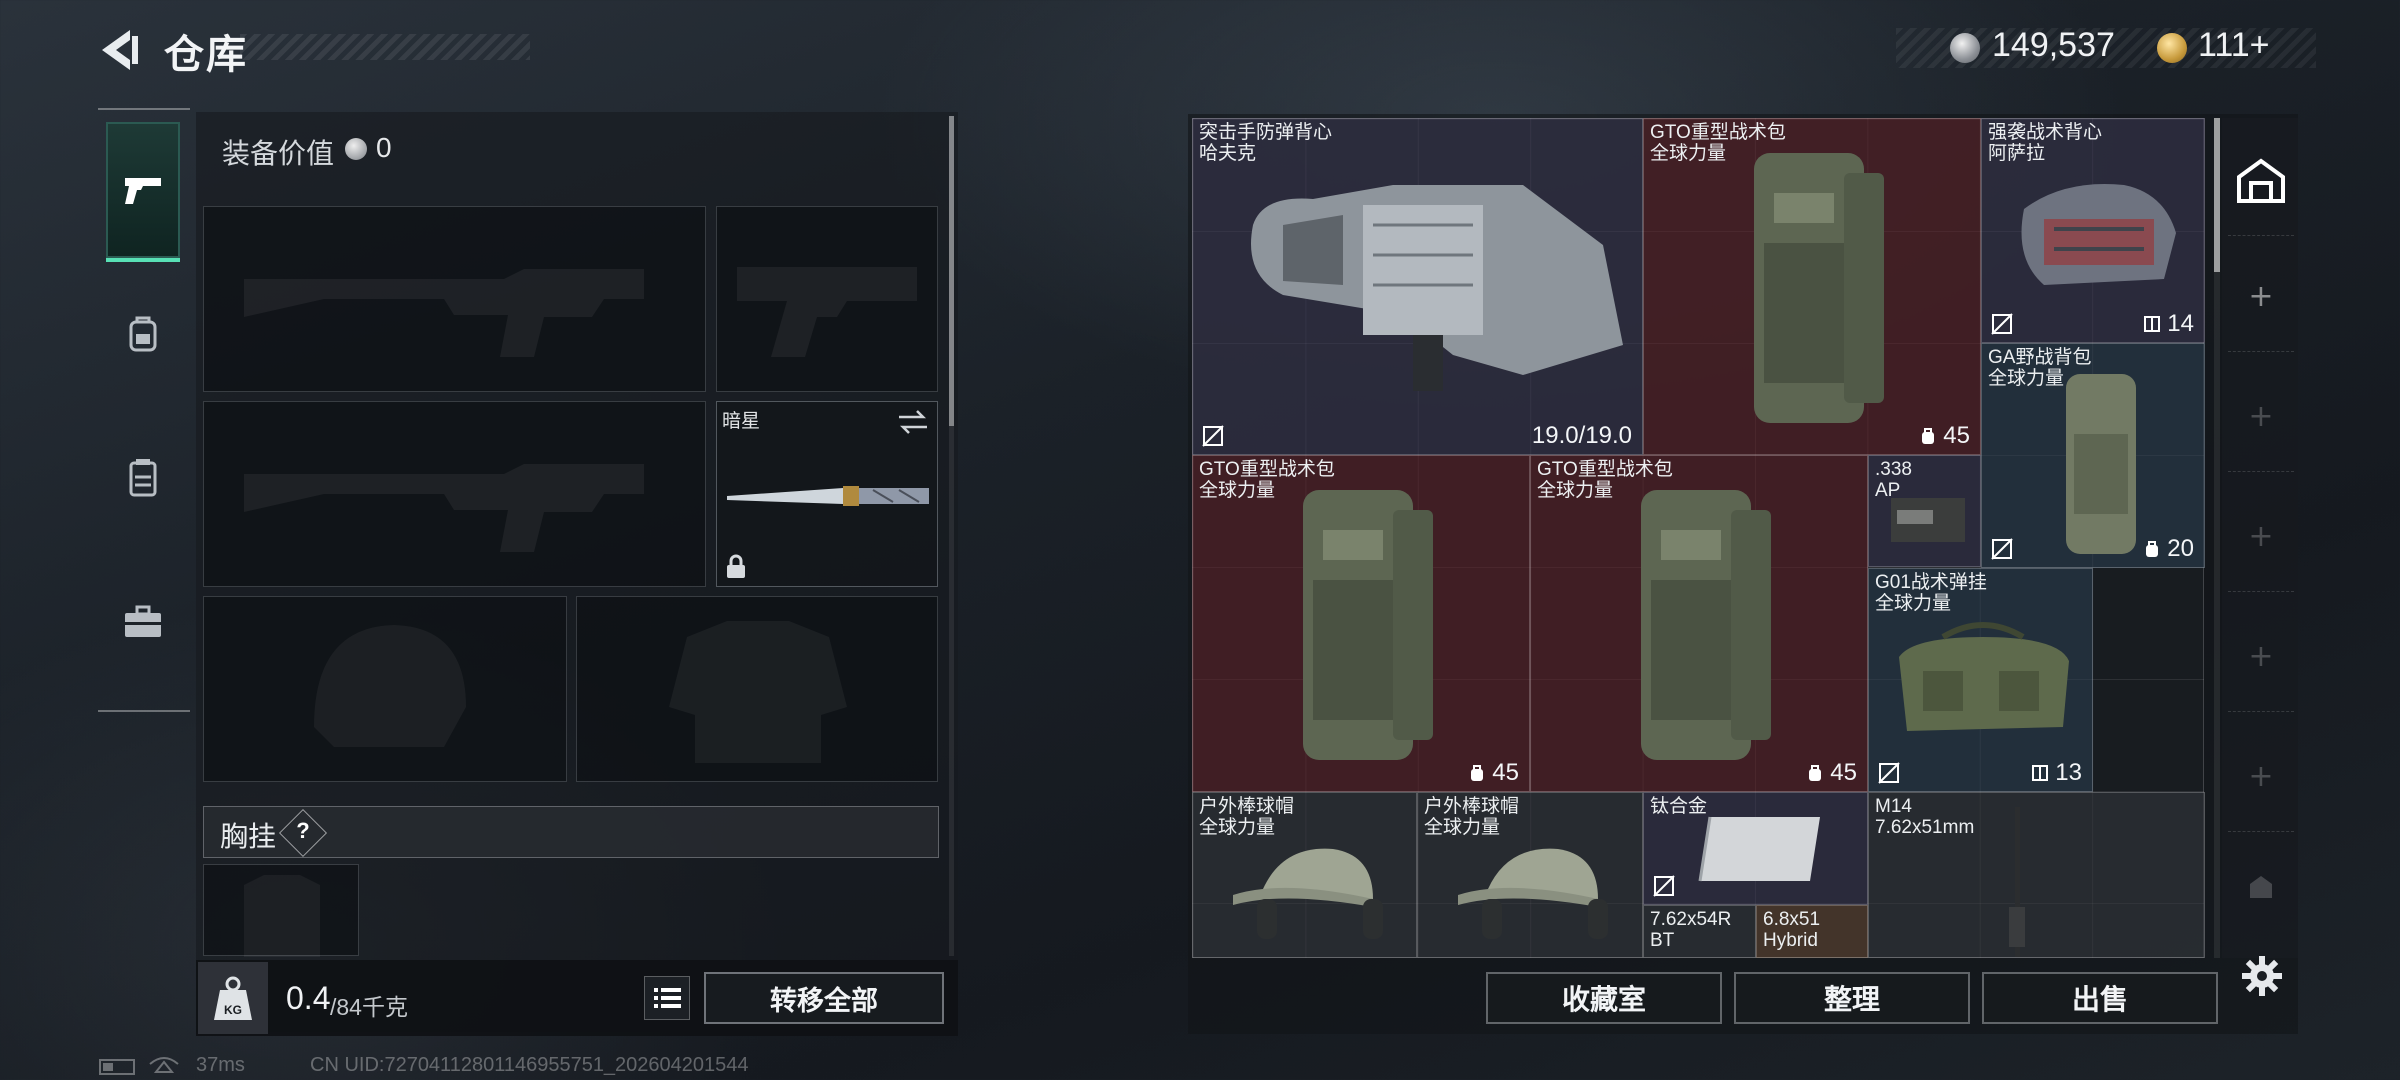 This screenshot has width=2400, height=1080. What do you see at coordinates (385, 47) in the screenshot?
I see `title-decoration` at bounding box center [385, 47].